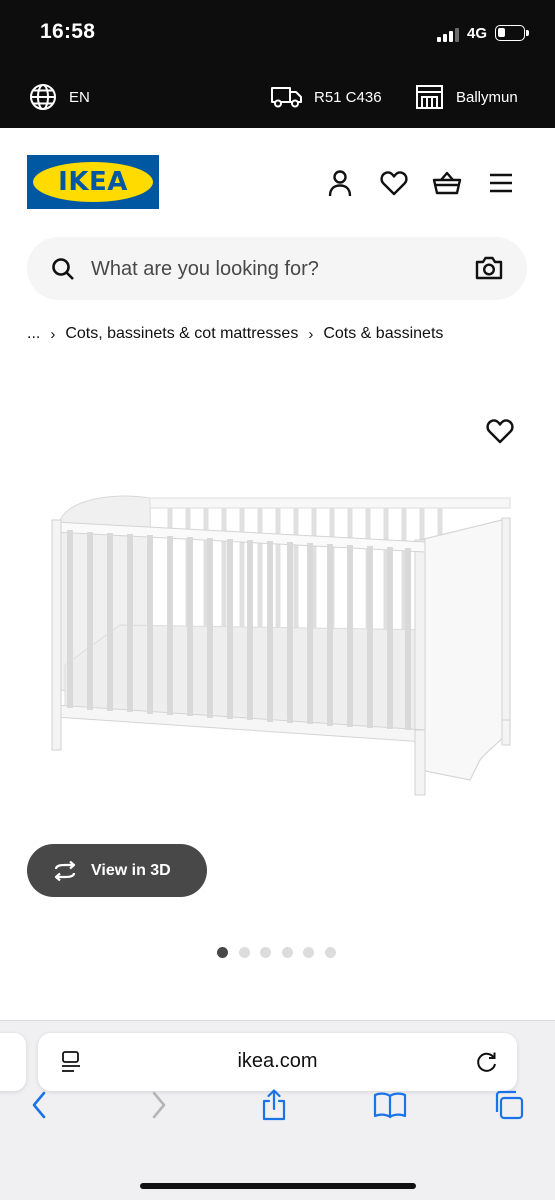 The height and width of the screenshot is (1200, 555). What do you see at coordinates (65, 870) in the screenshot?
I see `rotate-3d-icon` at bounding box center [65, 870].